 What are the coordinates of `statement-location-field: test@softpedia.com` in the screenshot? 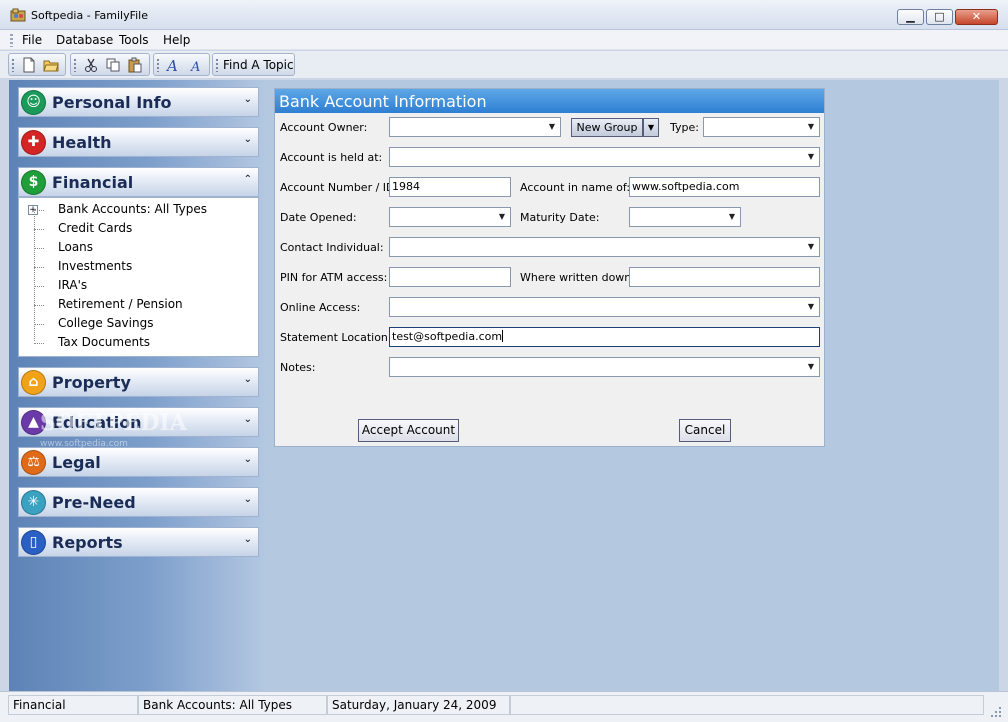 It's located at (604, 337).